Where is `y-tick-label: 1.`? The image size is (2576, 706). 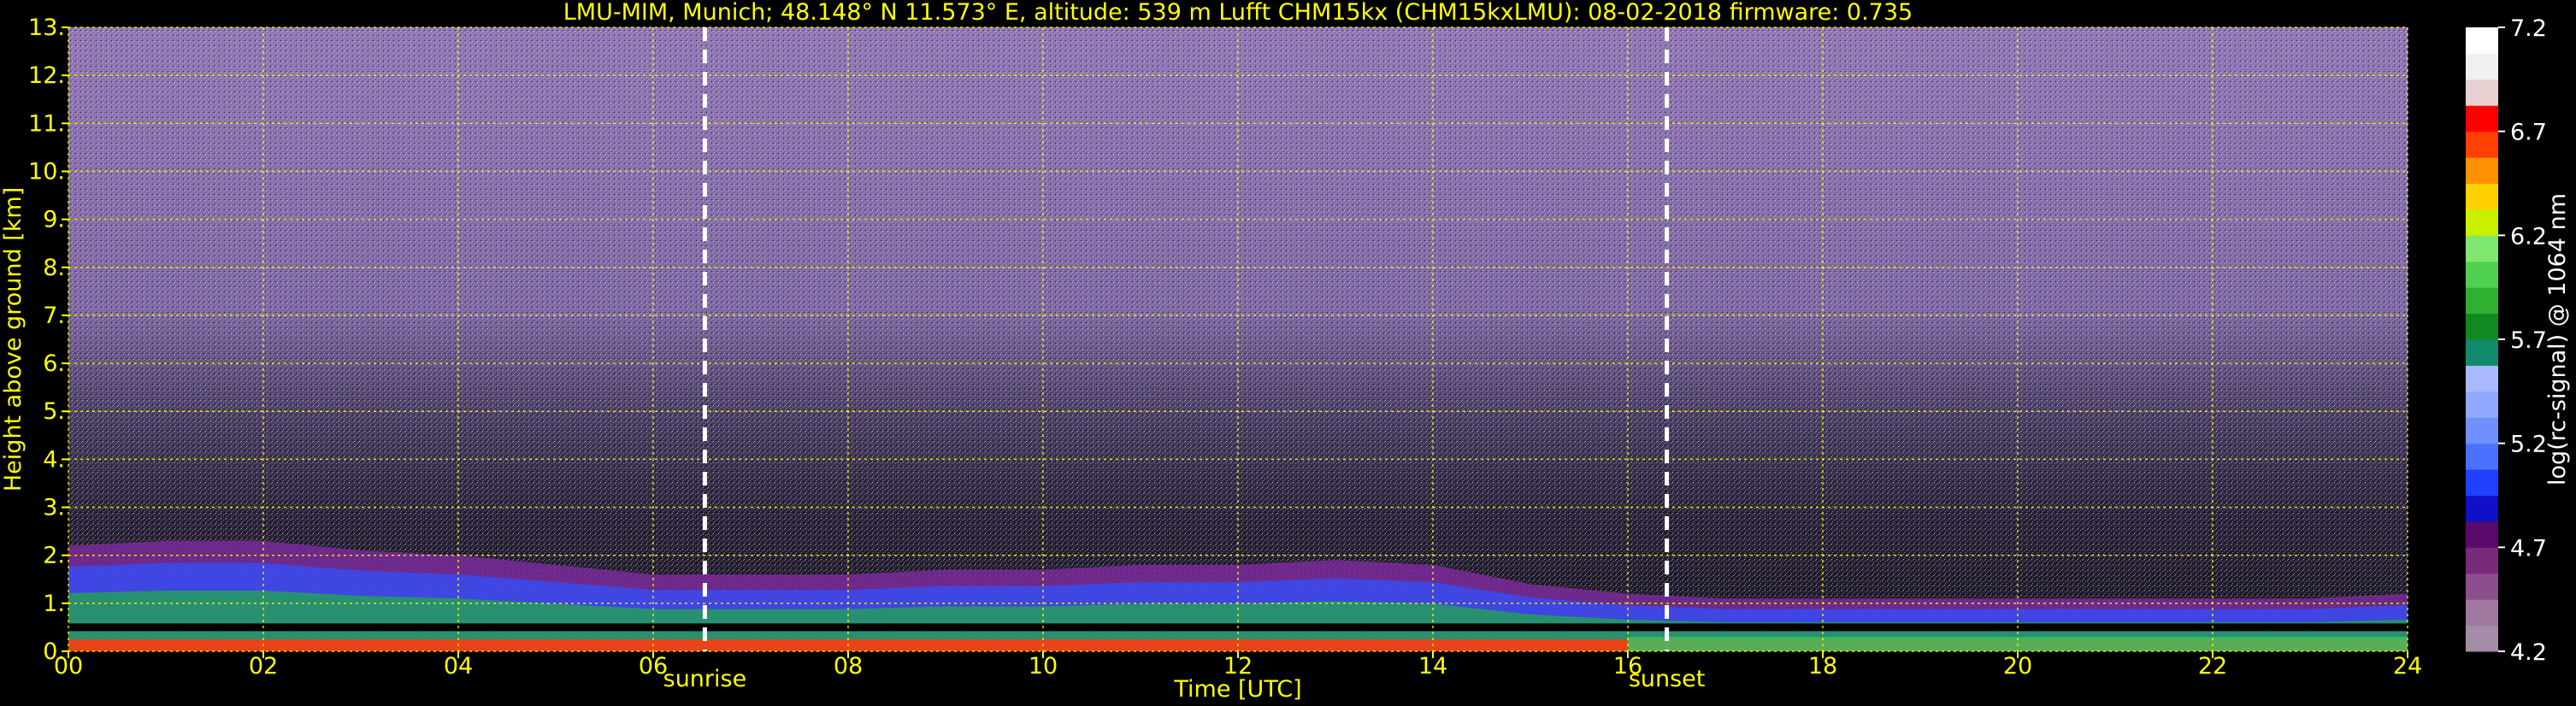 y-tick-label: 1. is located at coordinates (54, 604).